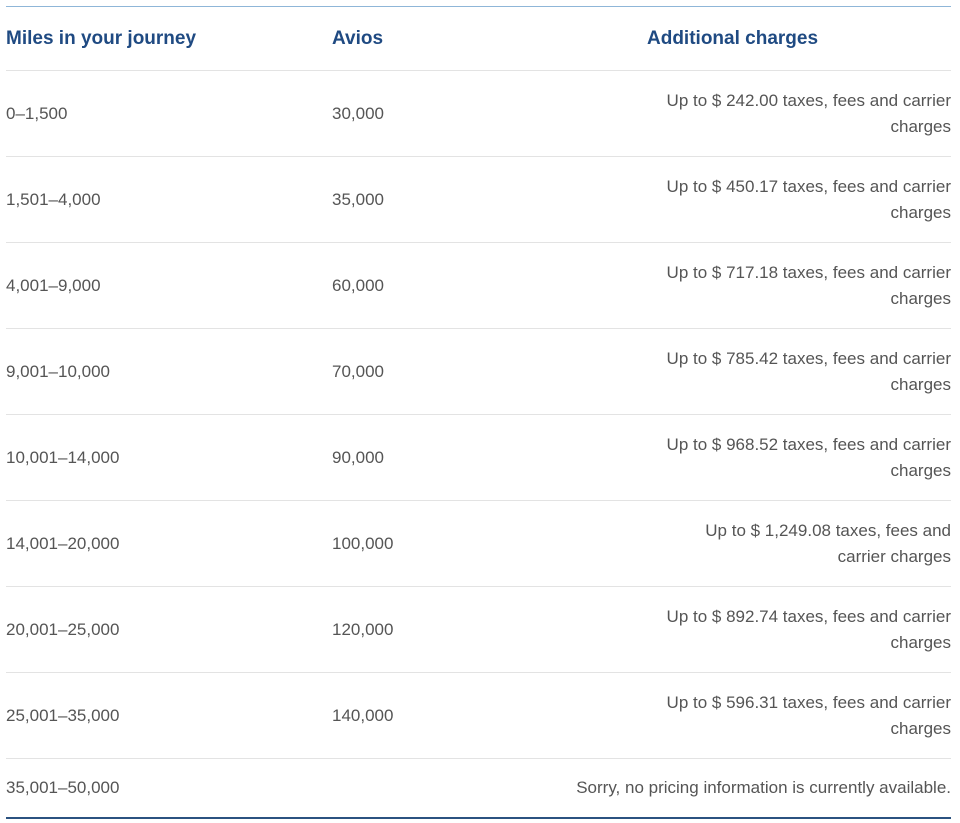  I want to click on header-avios: Avios, so click(358, 38).